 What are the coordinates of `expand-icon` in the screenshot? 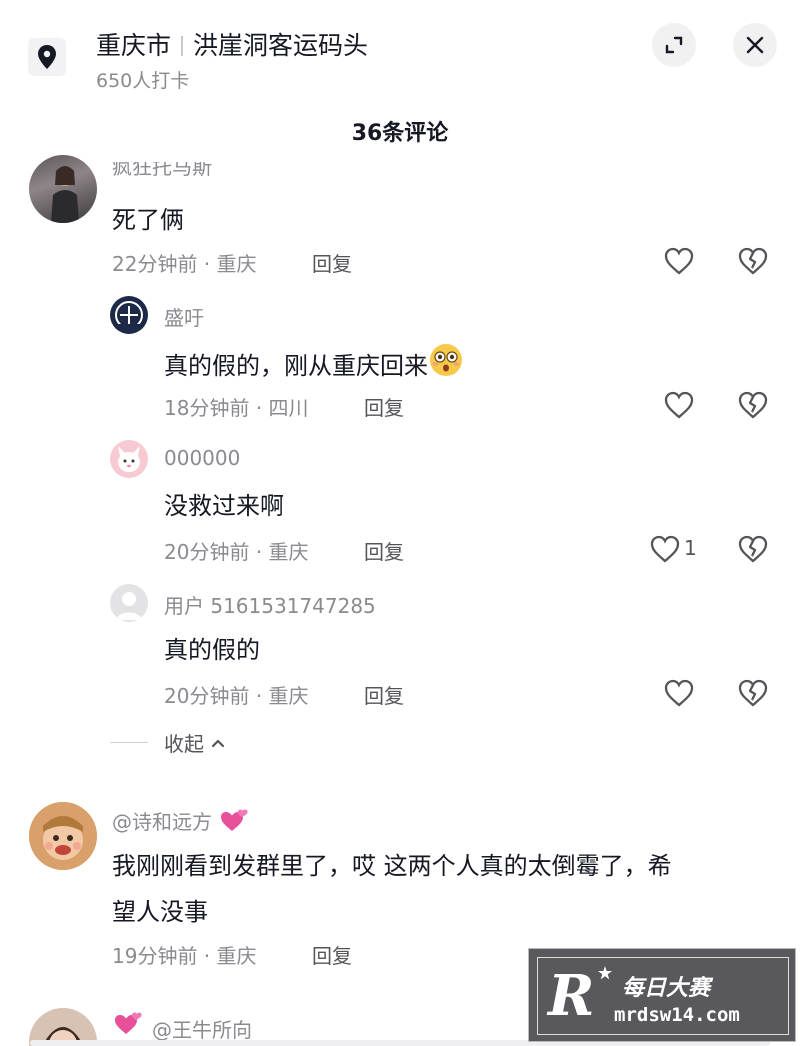 It's located at (674, 45).